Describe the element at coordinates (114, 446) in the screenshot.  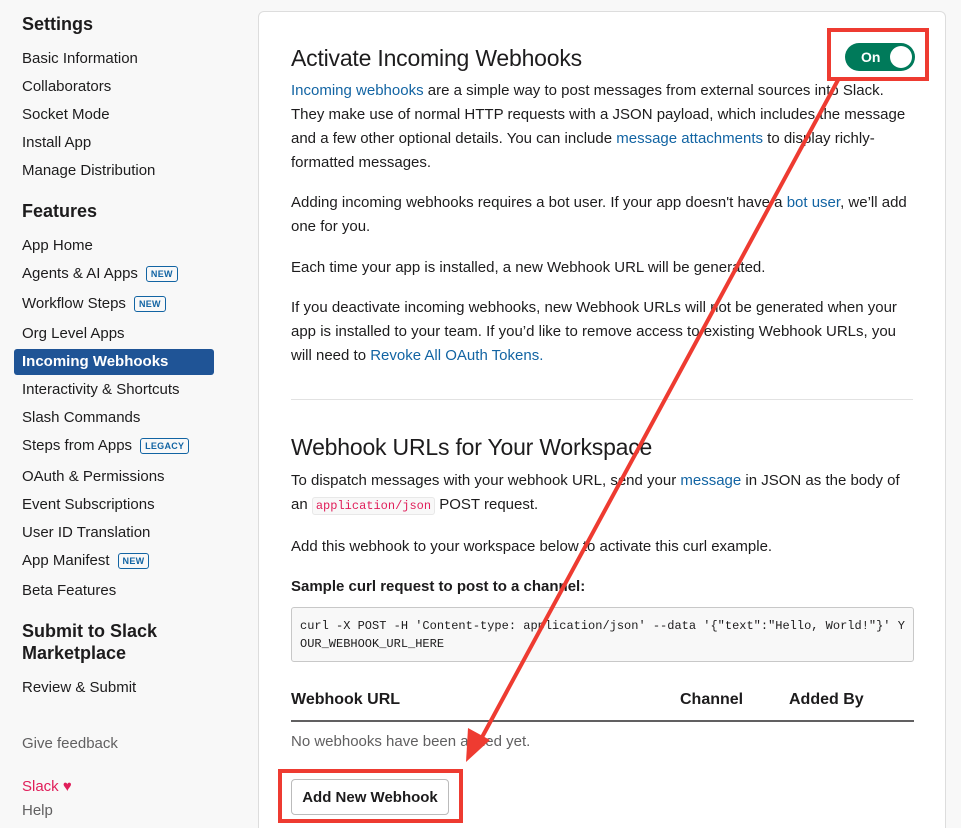
I see `sidebar-item-steps-from-apps: Steps from Apps LEGACY` at that location.